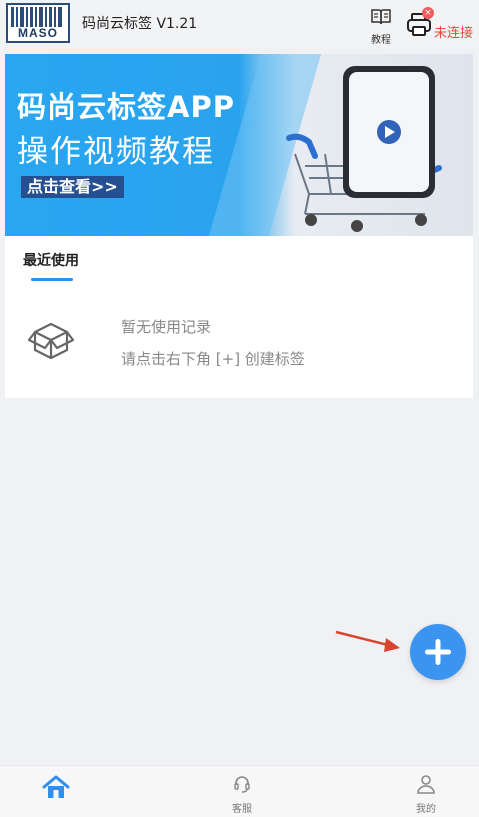  What do you see at coordinates (242, 795) in the screenshot?
I see `nav-customer-service: 客服` at bounding box center [242, 795].